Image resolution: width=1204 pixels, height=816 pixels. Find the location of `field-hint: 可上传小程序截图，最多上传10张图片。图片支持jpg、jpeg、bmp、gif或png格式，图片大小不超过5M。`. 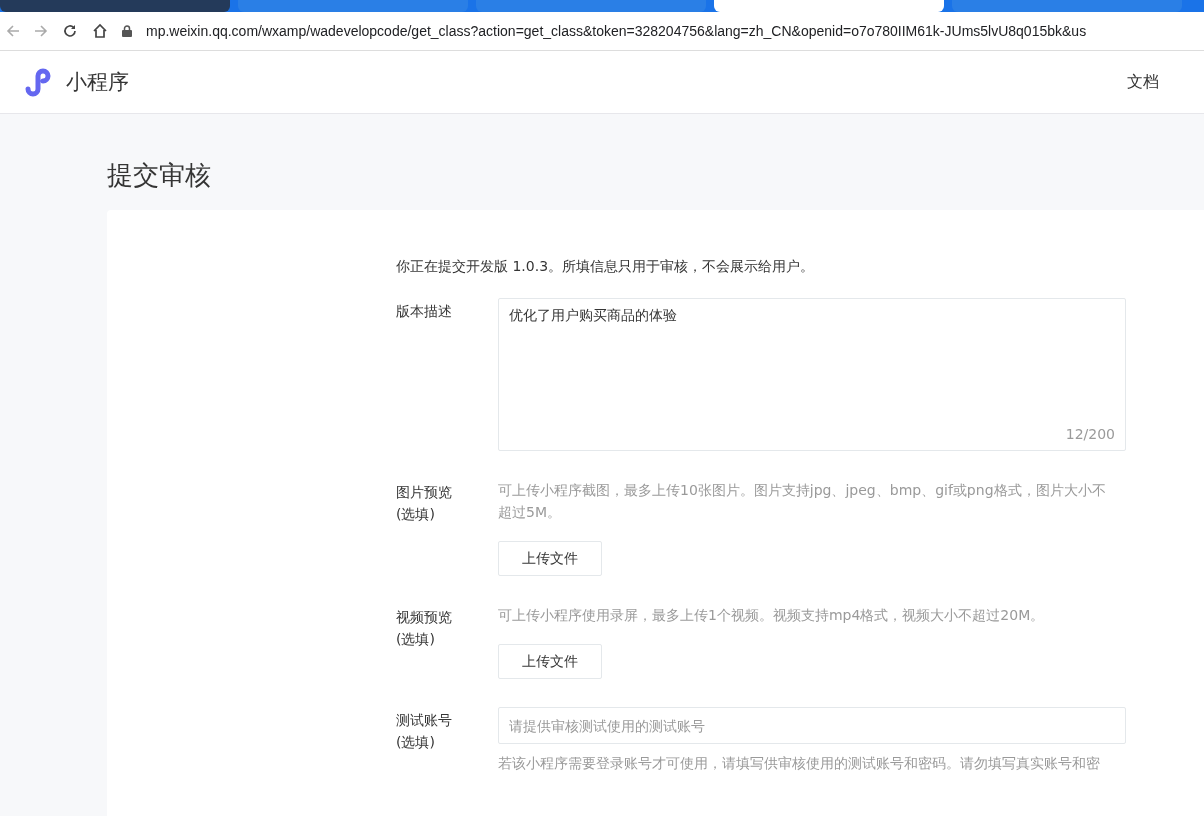

field-hint: 可上传小程序截图，最多上传10张图片。图片支持jpg、jpeg、bmp、gif或png格式，图片大小不超过5M。 is located at coordinates (802, 501).